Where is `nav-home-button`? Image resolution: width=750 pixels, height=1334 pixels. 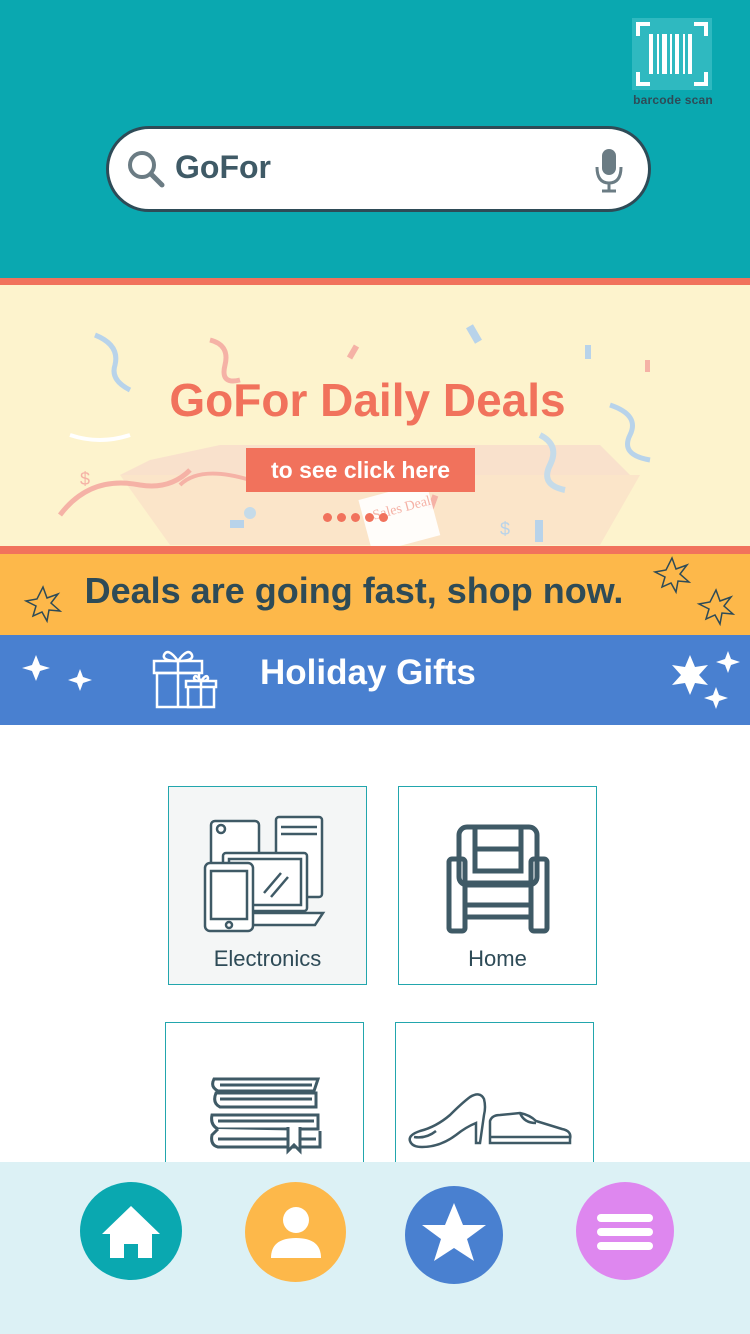
nav-home-button is located at coordinates (131, 1231).